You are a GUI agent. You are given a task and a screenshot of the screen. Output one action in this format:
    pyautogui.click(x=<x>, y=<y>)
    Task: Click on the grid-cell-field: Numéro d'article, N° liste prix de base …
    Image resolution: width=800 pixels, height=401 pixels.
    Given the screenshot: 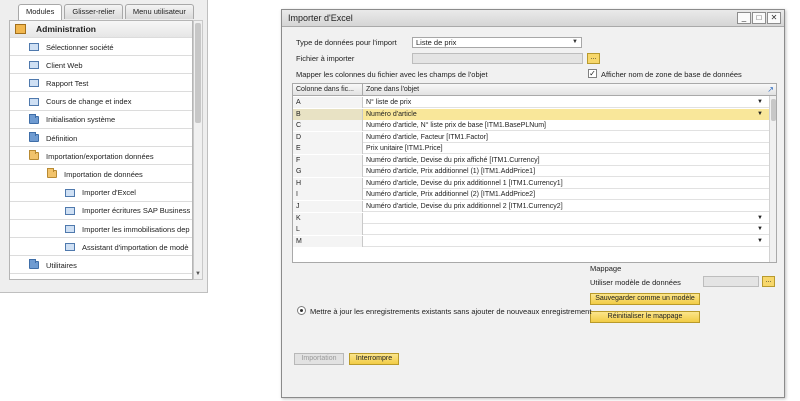 What is the action you would take?
    pyautogui.click(x=566, y=125)
    